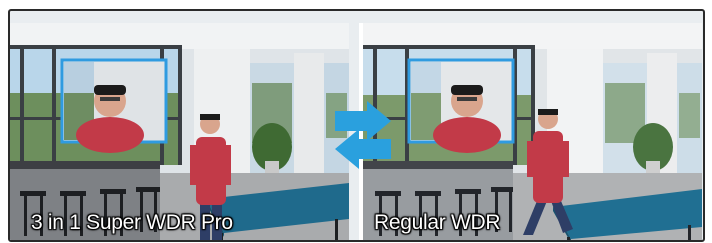 The image size is (712, 243). I want to click on wdr-pro-caption: 3 in 1 Super WDR Pro, so click(132, 222).